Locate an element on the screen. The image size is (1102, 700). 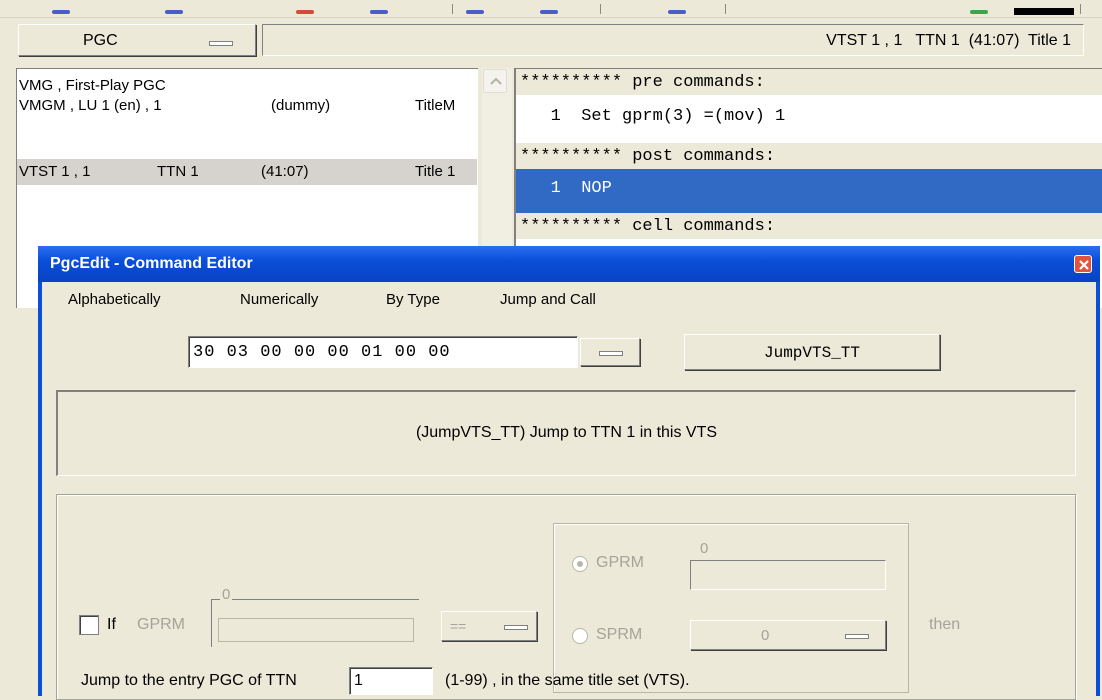
pgc-dropdown-label: PGC is located at coordinates (100, 40).